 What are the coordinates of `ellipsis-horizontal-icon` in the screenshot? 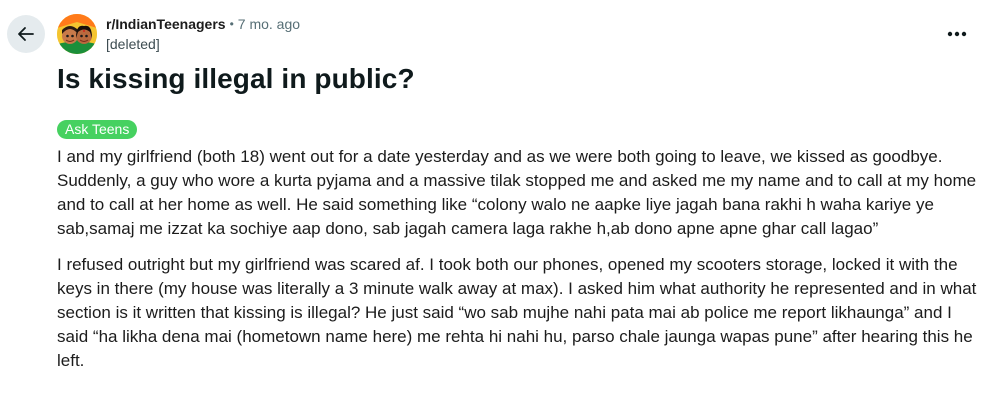 It's located at (957, 34).